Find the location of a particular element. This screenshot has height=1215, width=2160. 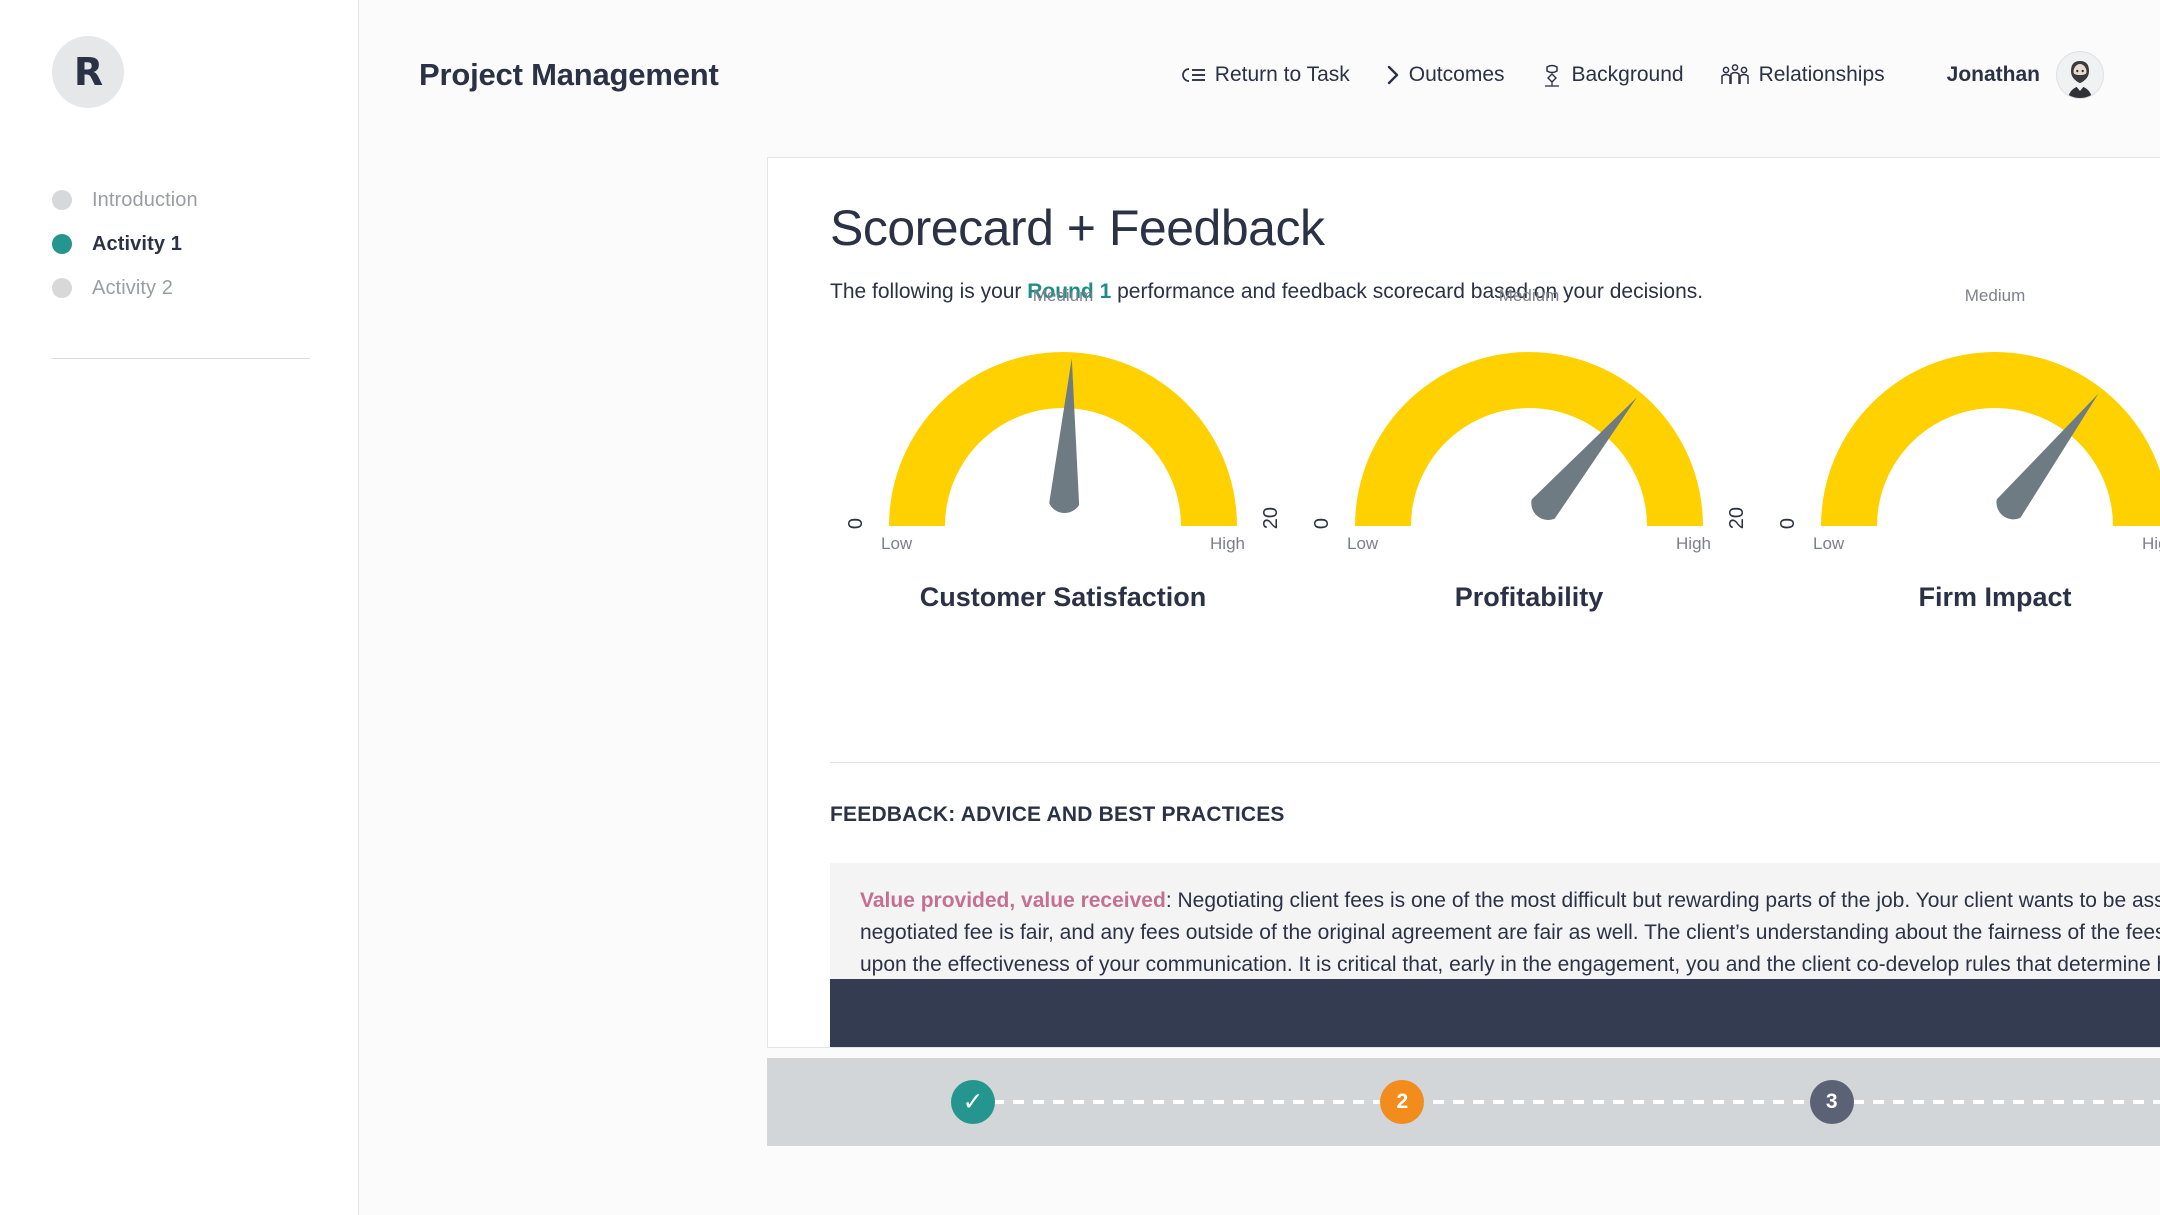

avatar is located at coordinates (2080, 75).